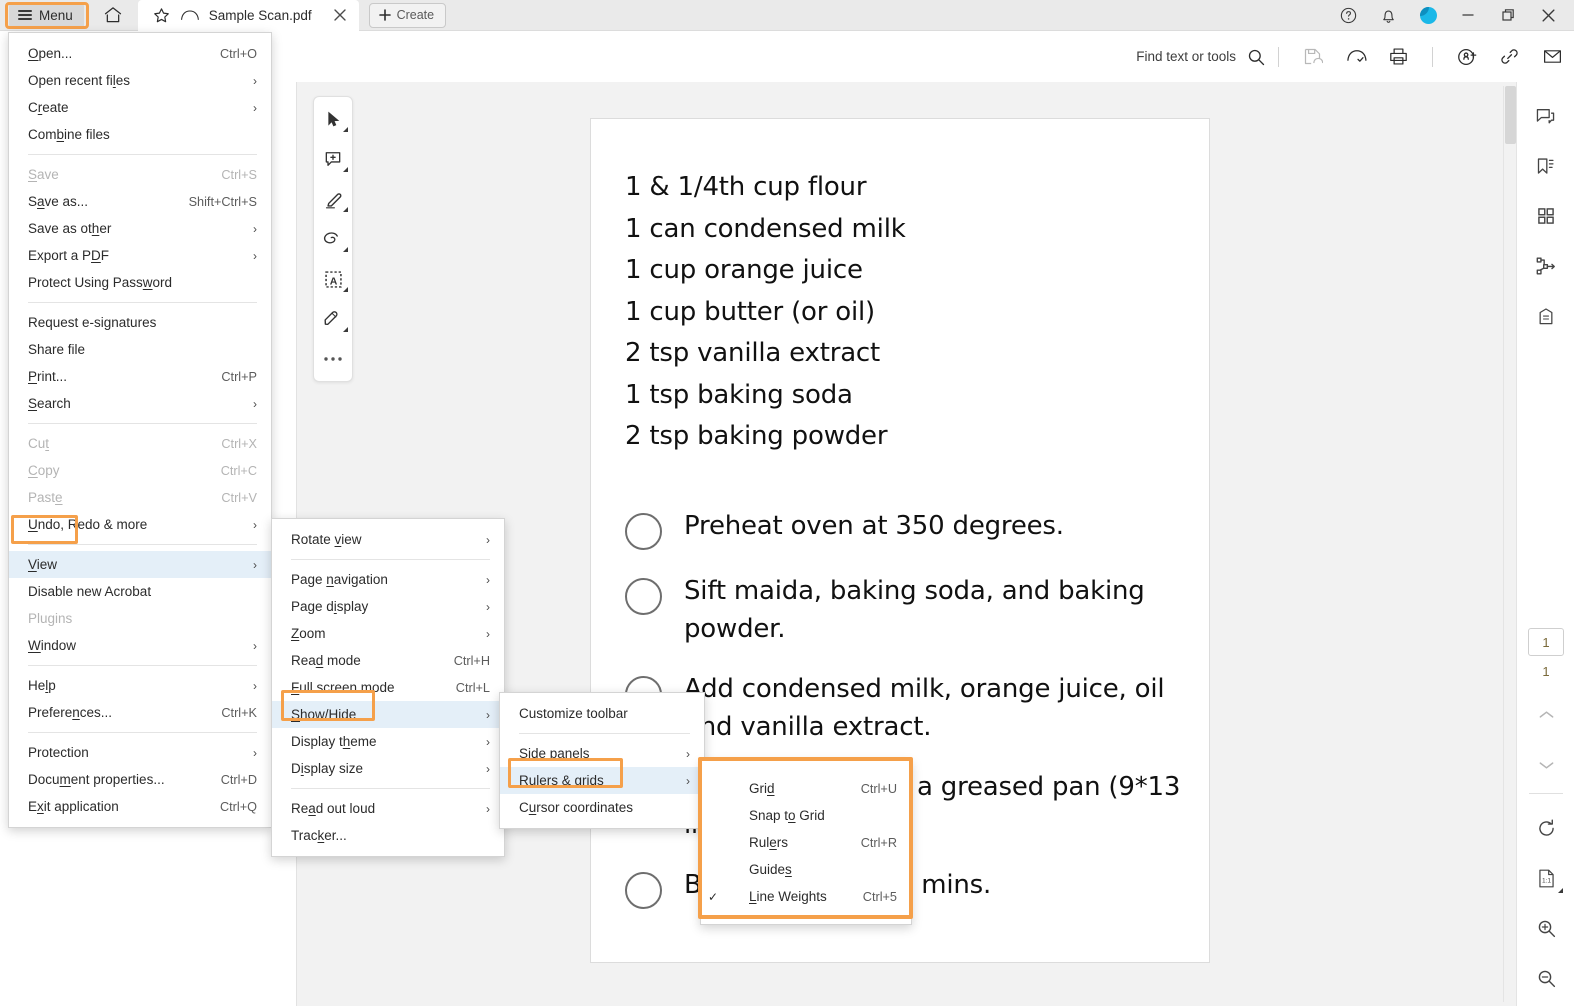 This screenshot has width=1574, height=1006. What do you see at coordinates (248, 15) in the screenshot?
I see `document-tab: Sample Scan.pdf` at bounding box center [248, 15].